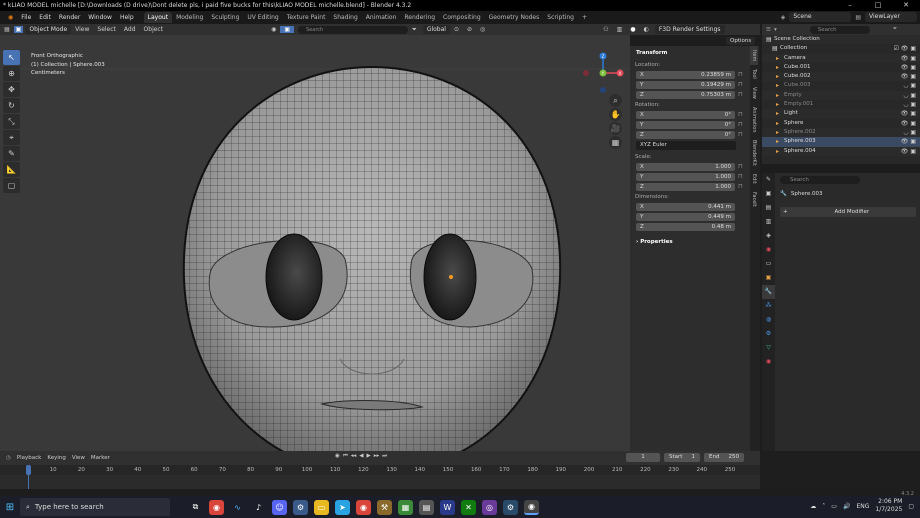  What do you see at coordinates (690, 242) in the screenshot?
I see `properties-header: › Properties` at bounding box center [690, 242].